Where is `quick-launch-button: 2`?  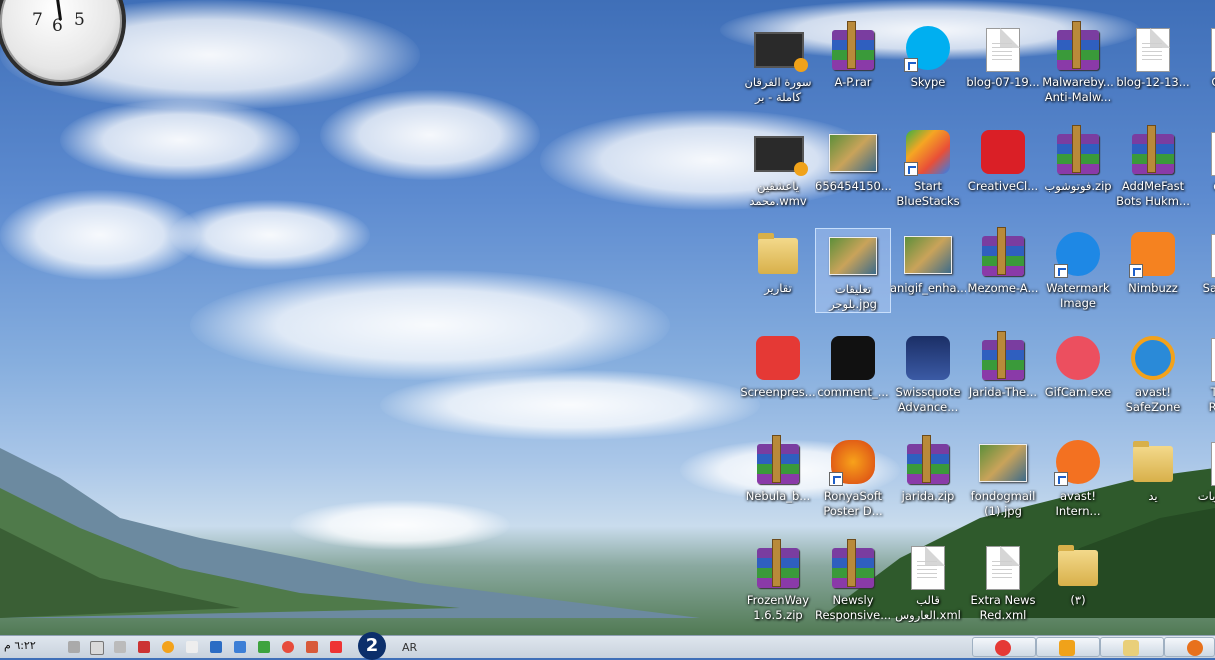
quick-launch-button: 2 is located at coordinates (372, 646).